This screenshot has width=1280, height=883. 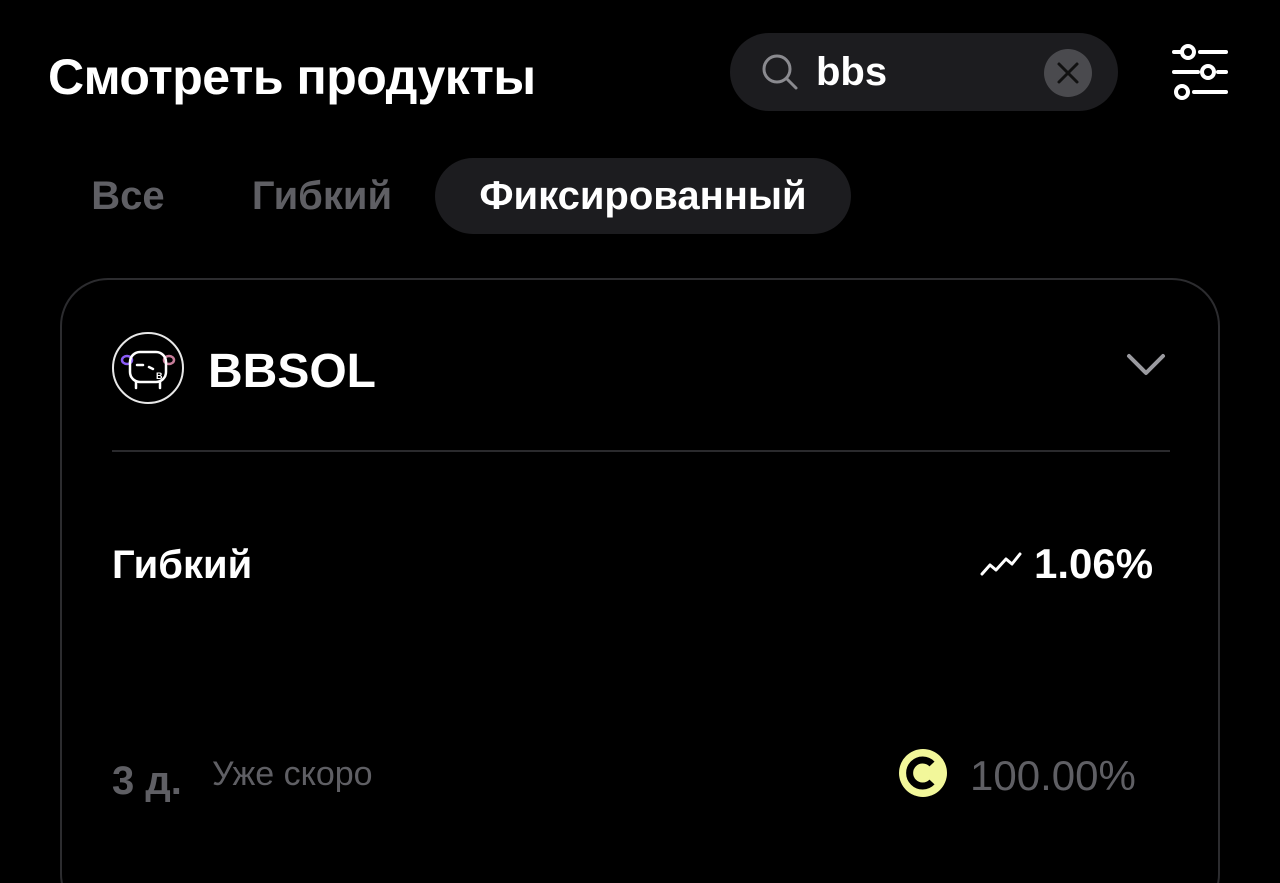 What do you see at coordinates (128, 196) in the screenshot?
I see `tab-all: Все` at bounding box center [128, 196].